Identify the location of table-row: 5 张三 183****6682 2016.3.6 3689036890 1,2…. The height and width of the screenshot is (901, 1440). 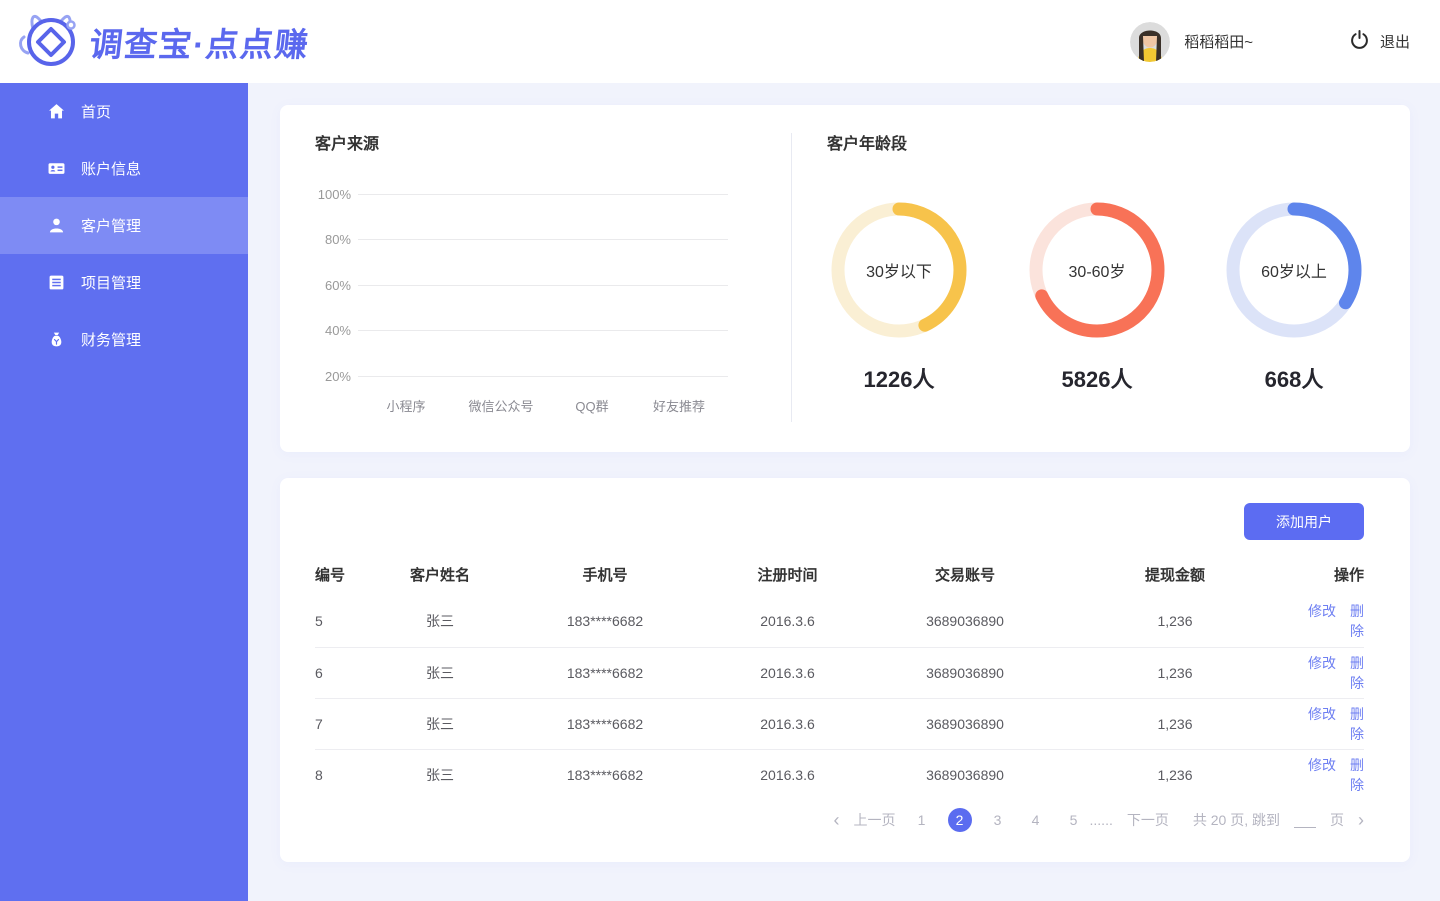
(839, 621).